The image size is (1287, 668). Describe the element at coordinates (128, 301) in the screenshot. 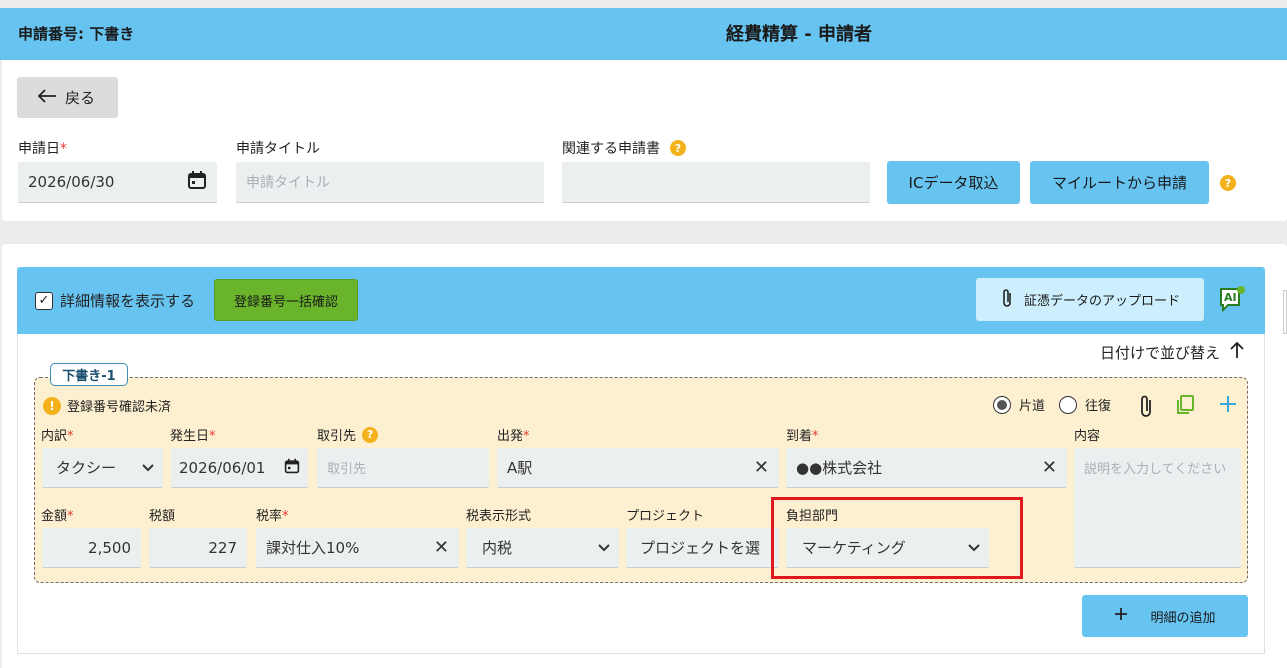

I see `show-detail-label: 詳細情報を表示する` at that location.